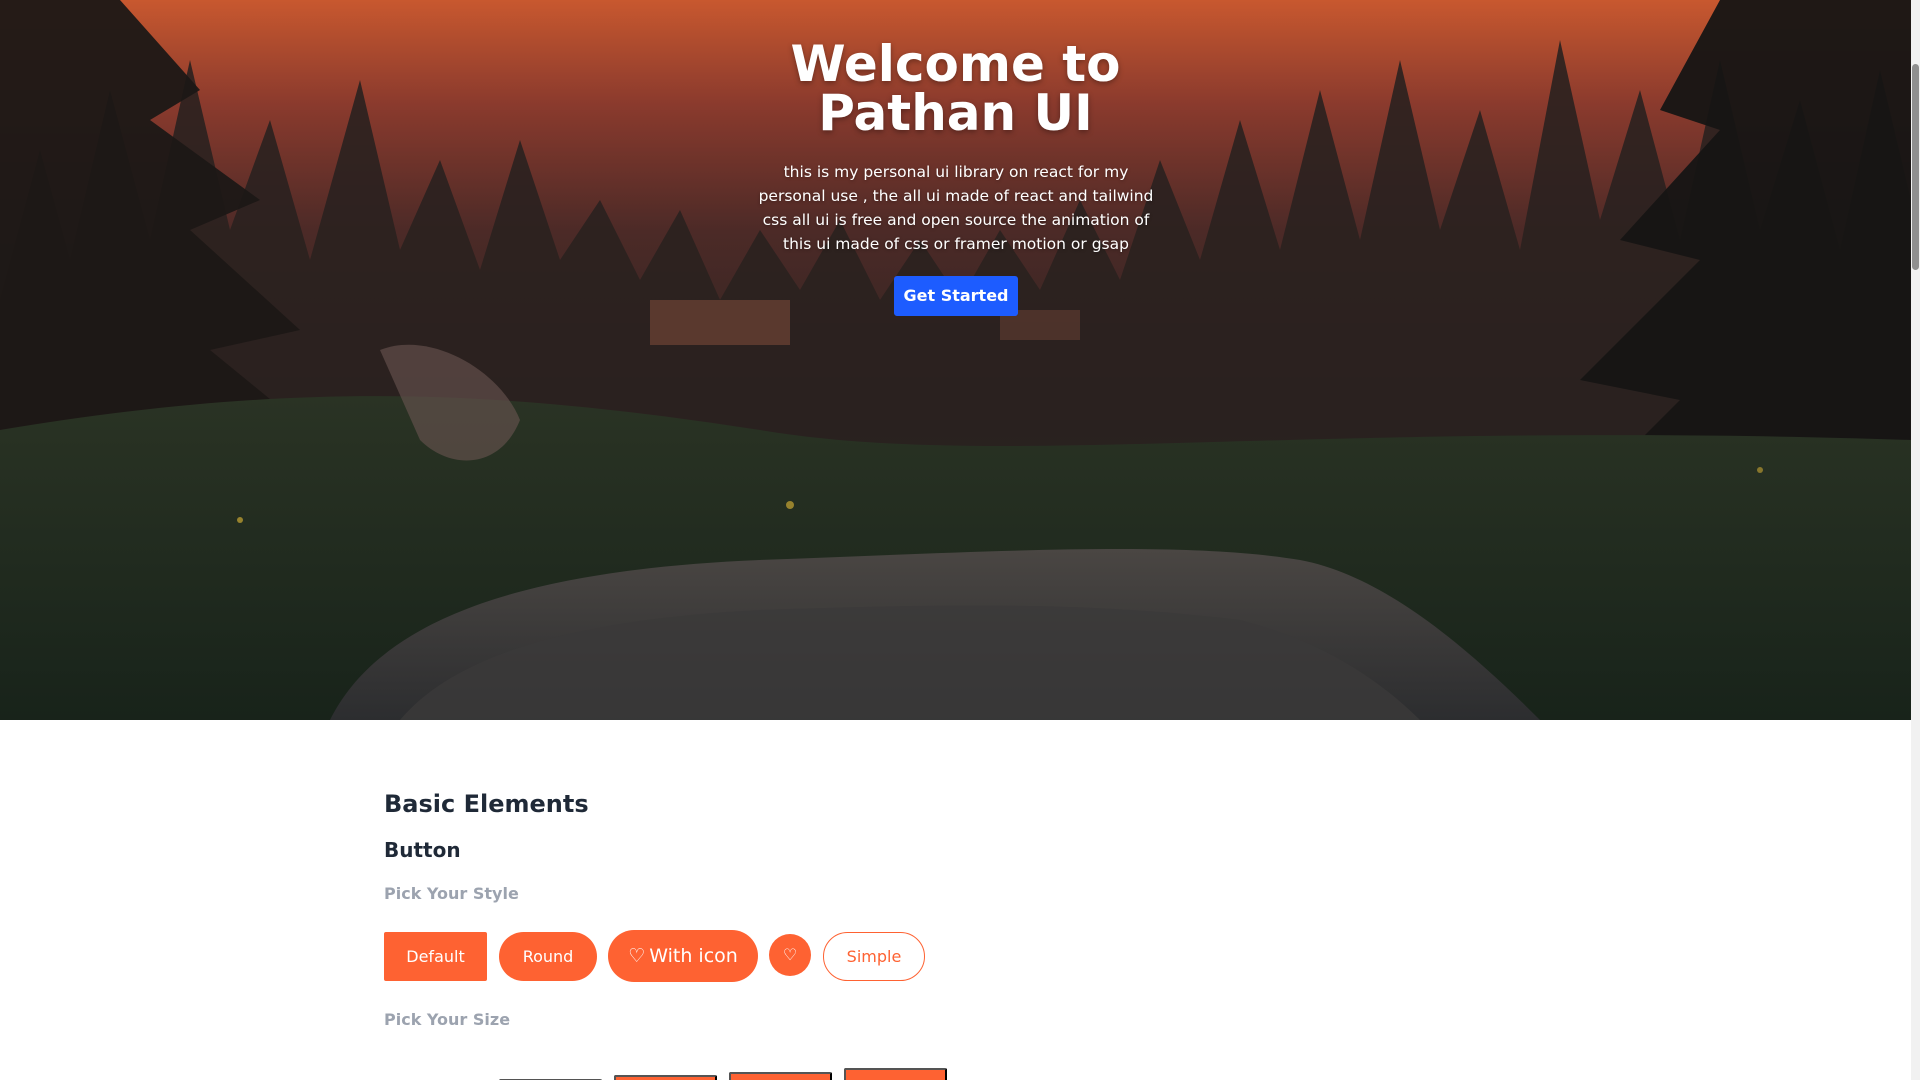  I want to click on pick-size-label: Pick Your Size, so click(447, 1019).